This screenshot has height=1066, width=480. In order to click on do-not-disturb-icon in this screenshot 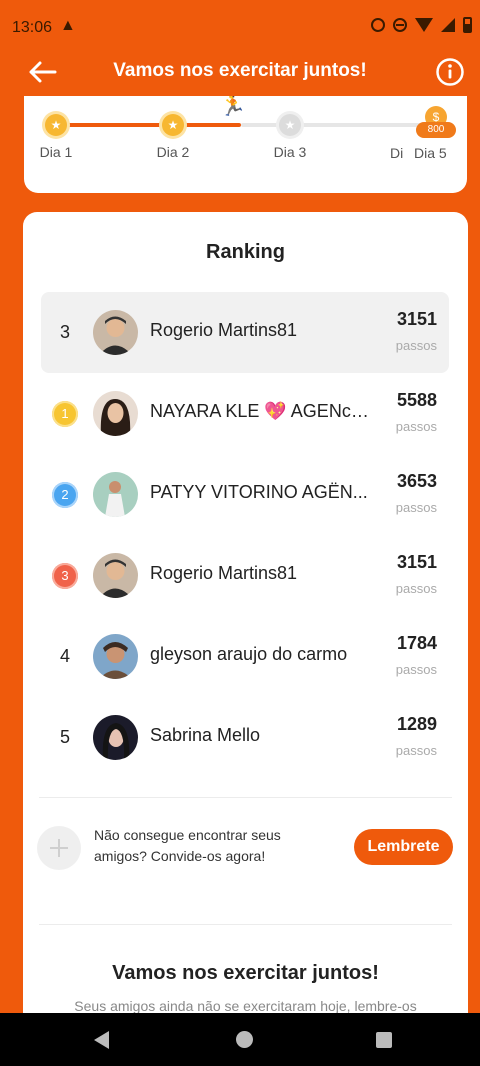, I will do `click(400, 25)`.